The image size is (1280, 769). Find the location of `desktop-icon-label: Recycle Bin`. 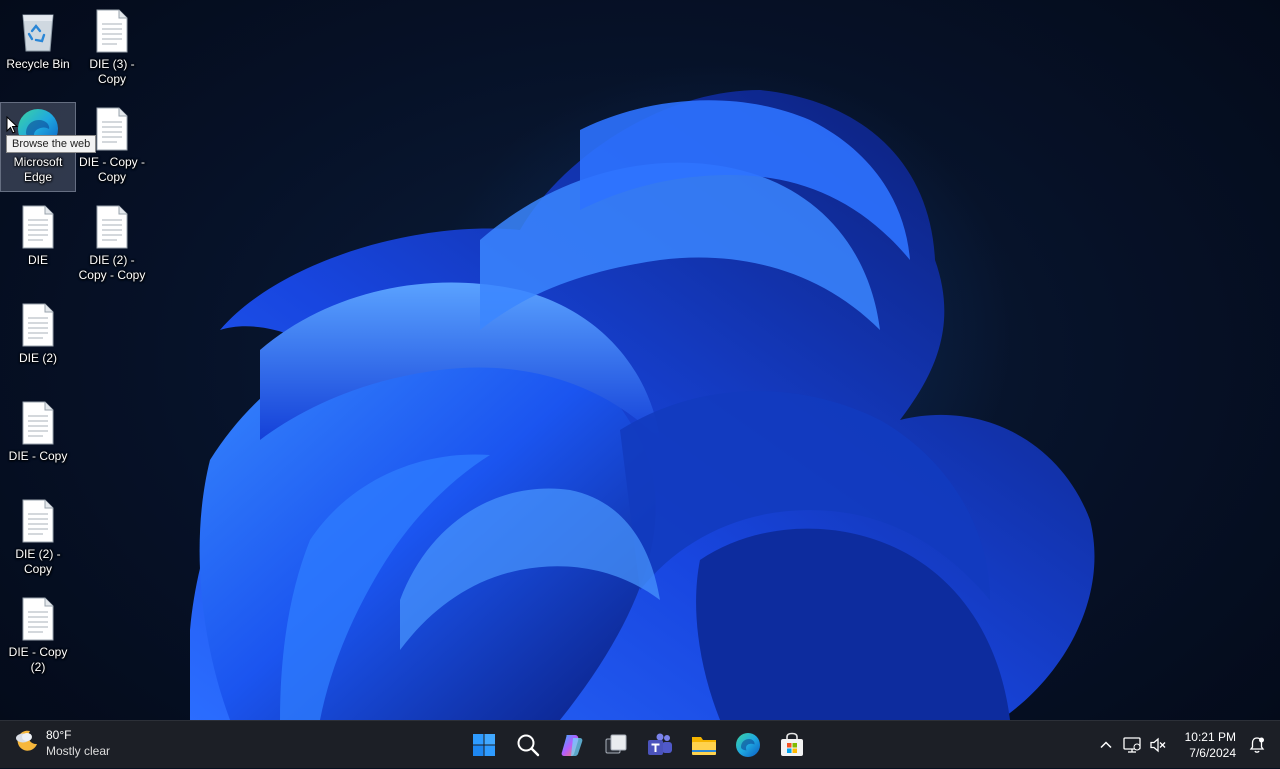

desktop-icon-label: Recycle Bin is located at coordinates (38, 64).